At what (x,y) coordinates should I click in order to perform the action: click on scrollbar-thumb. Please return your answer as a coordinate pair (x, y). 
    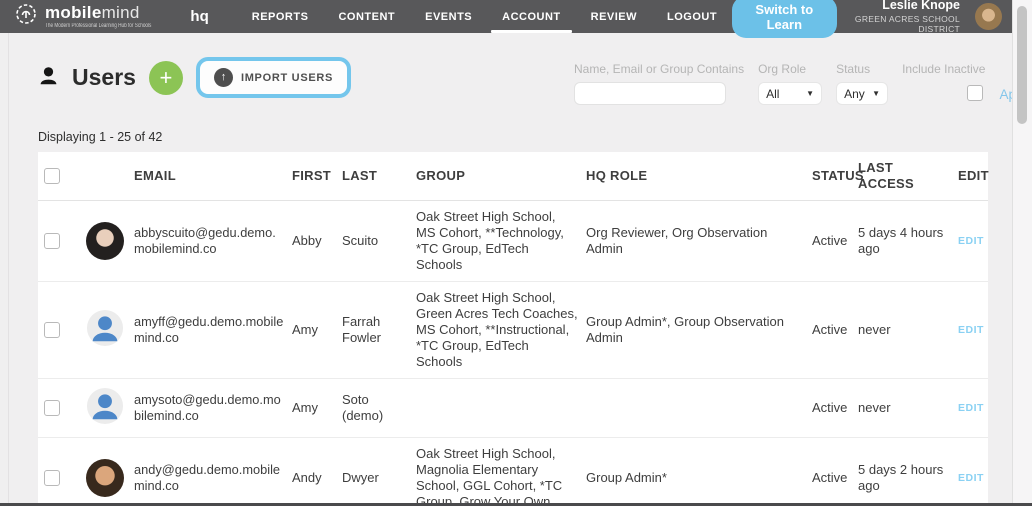
    Looking at the image, I should click on (1022, 65).